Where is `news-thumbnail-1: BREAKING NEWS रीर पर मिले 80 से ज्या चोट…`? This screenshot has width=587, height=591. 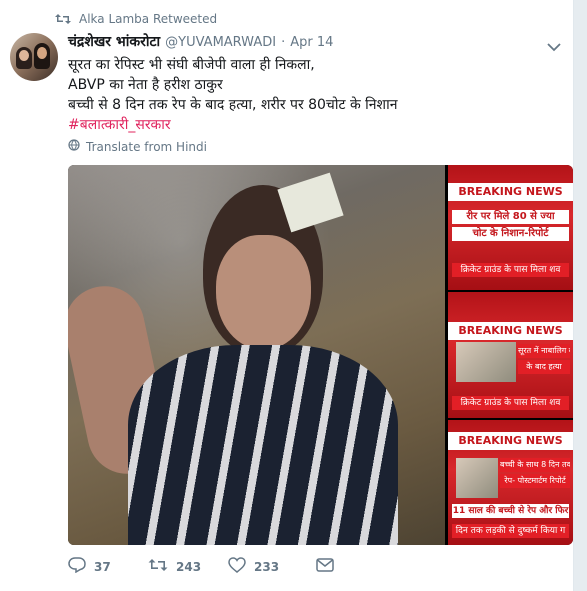
news-thumbnail-1: BREAKING NEWS रीर पर मिले 80 से ज्या चोट… is located at coordinates (510, 227).